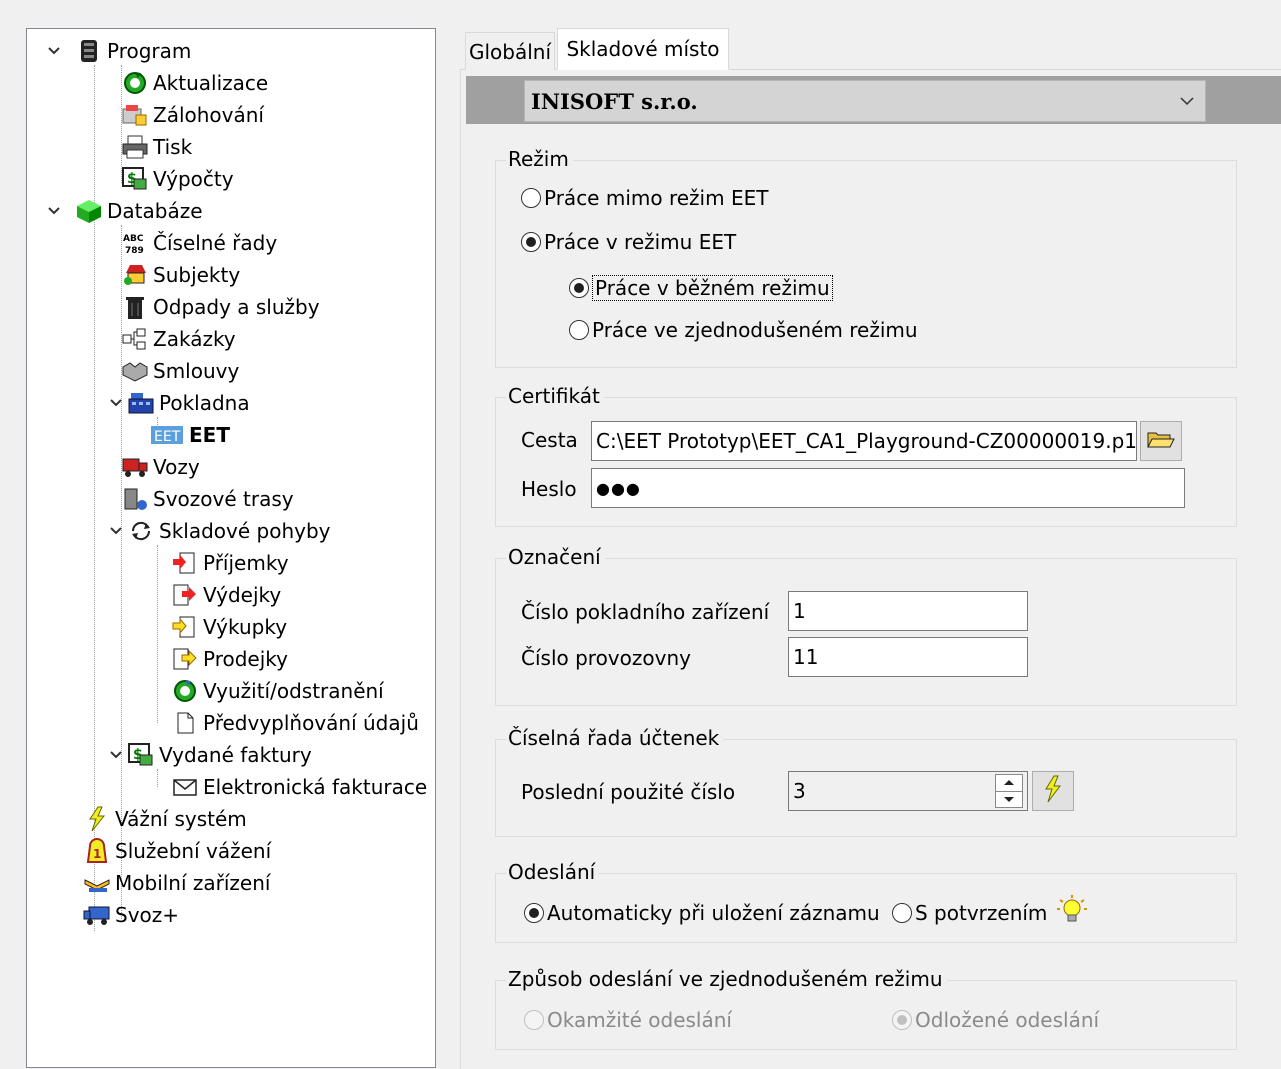 The image size is (1281, 1069). Describe the element at coordinates (147, 915) in the screenshot. I see `tree-item-label: Svoz+` at that location.